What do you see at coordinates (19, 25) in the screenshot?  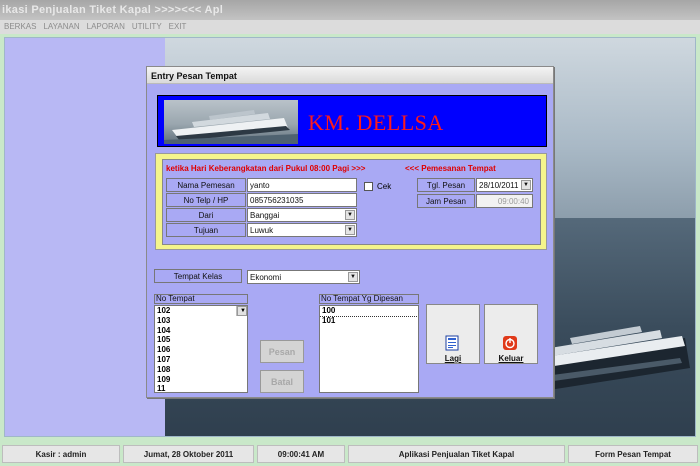 I see `menu-berkas: BERKAS` at bounding box center [19, 25].